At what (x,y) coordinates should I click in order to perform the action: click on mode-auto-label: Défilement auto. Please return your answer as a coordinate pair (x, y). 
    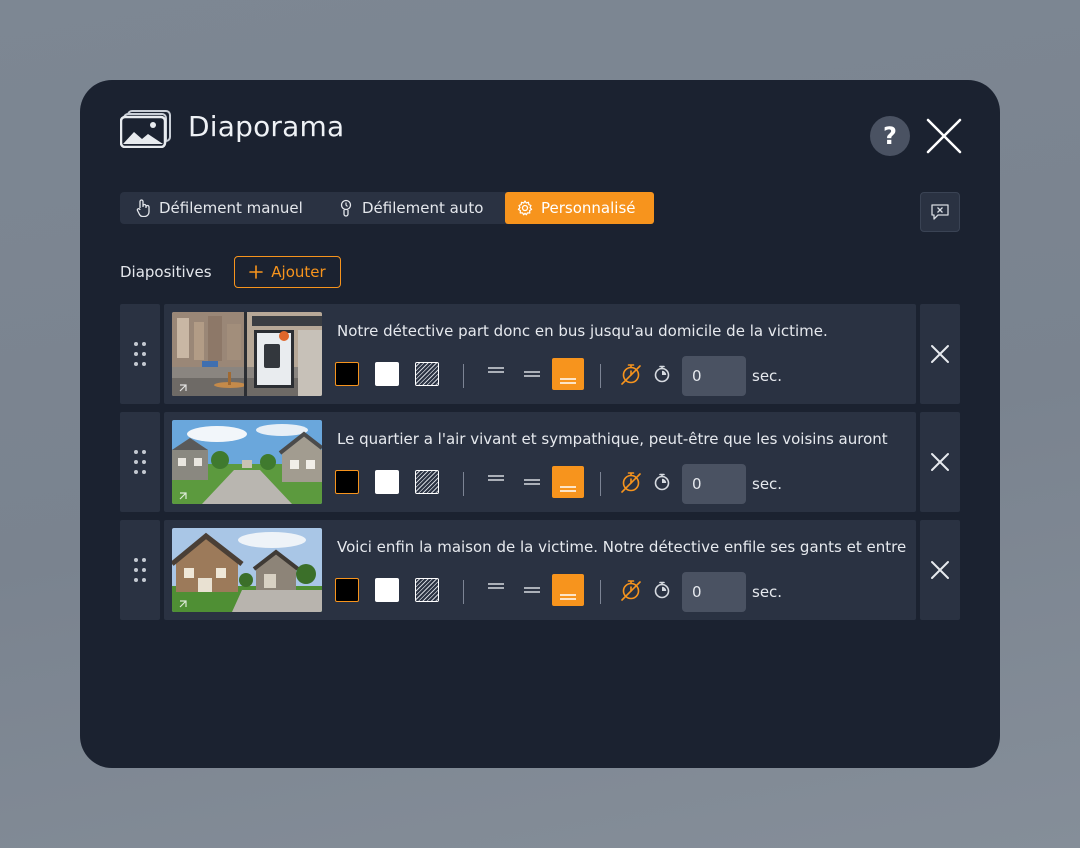
    Looking at the image, I should click on (423, 208).